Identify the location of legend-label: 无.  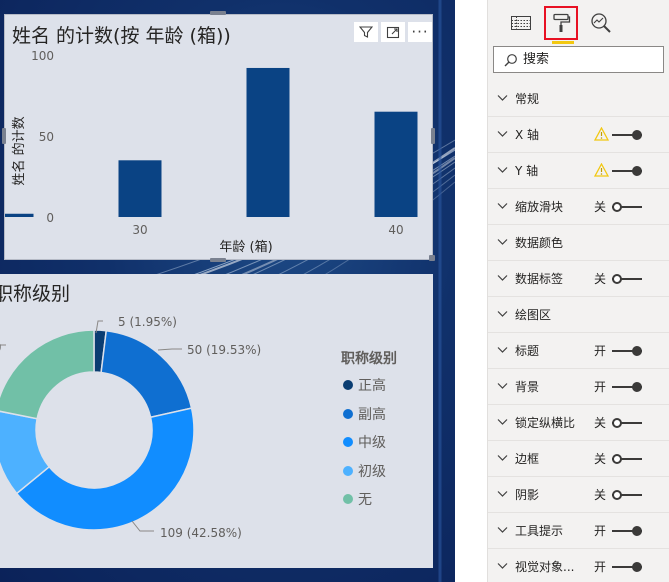
(365, 500).